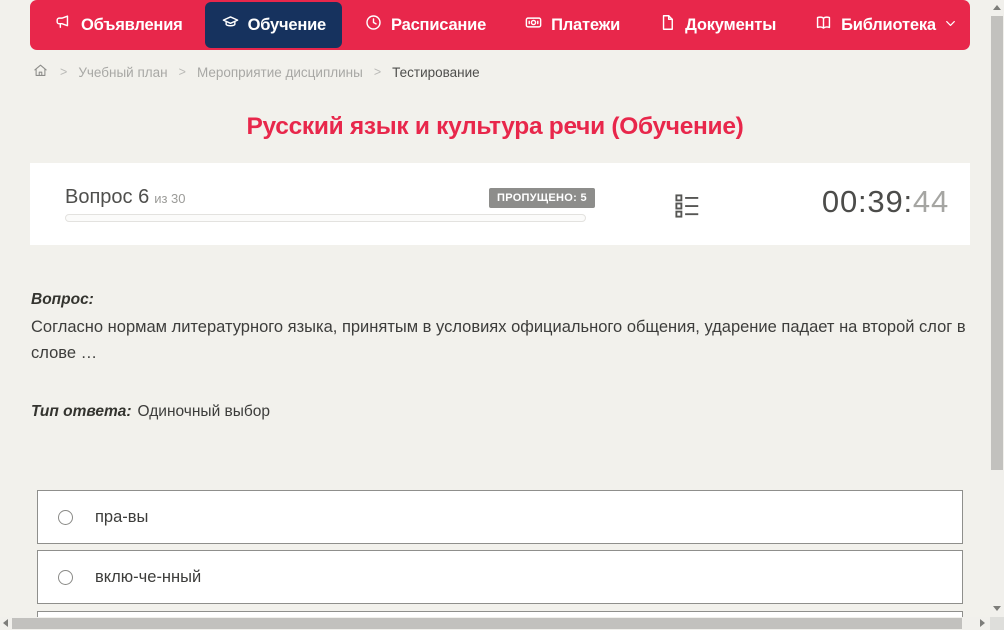 The image size is (1004, 630). I want to click on nav-item-documents: Документы, so click(717, 25).